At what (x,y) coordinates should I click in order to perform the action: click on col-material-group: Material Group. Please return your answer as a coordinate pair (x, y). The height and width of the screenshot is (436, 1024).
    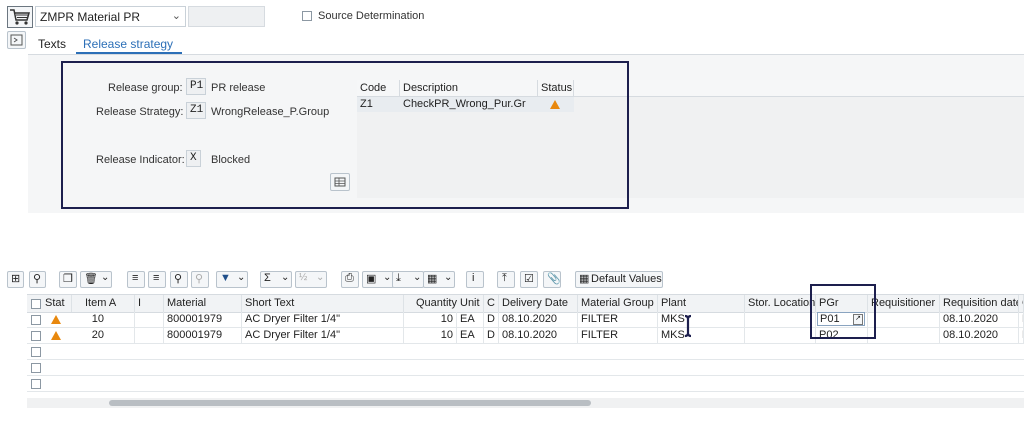
    Looking at the image, I should click on (618, 303).